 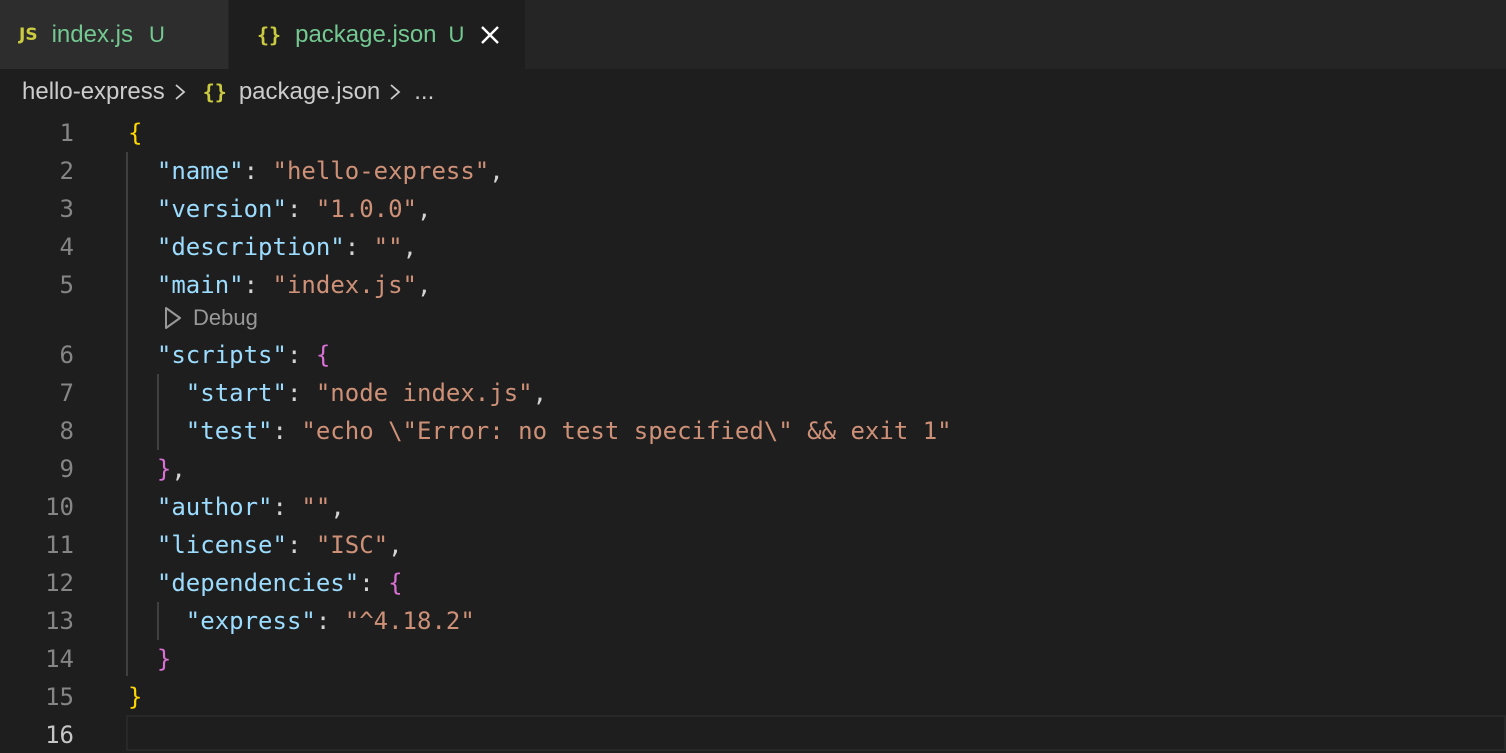 I want to click on code-line: "scripts": {, so click(x=229, y=355).